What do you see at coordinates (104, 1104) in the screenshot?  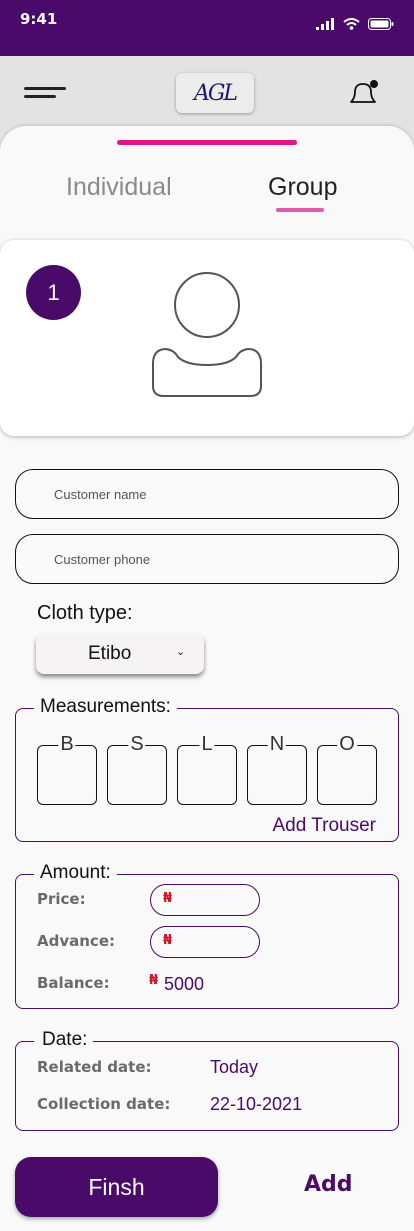 I see `collection-date-label: Collection date:` at bounding box center [104, 1104].